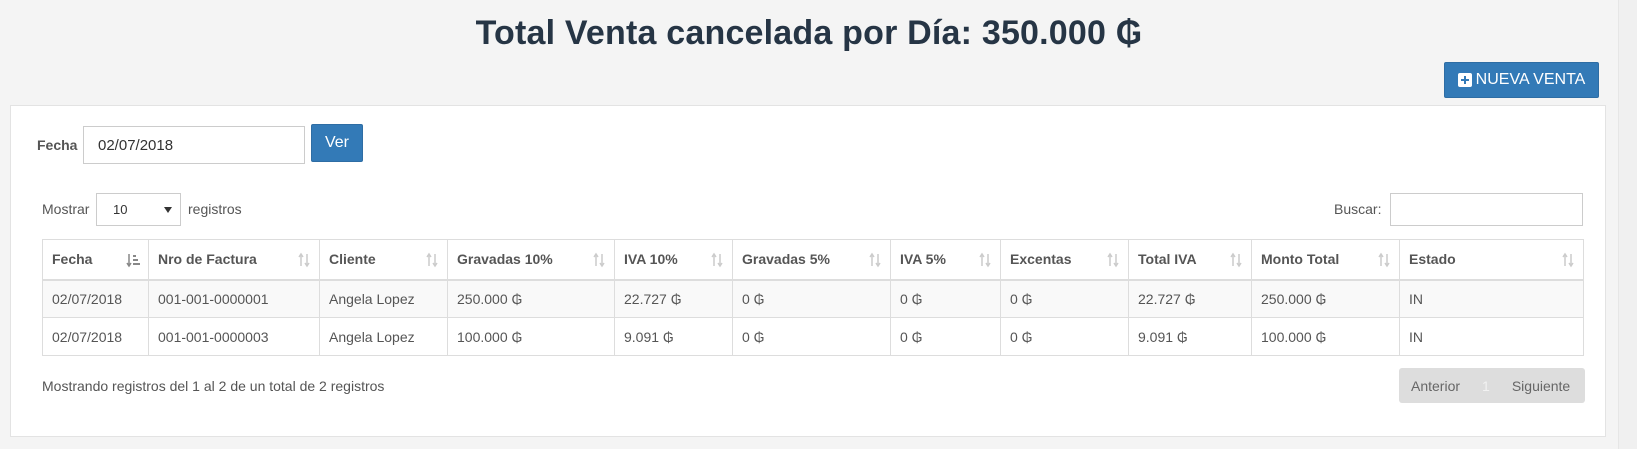 Image resolution: width=1637 pixels, height=449 pixels. Describe the element at coordinates (1627, 224) in the screenshot. I see `page-scrollbar` at that location.